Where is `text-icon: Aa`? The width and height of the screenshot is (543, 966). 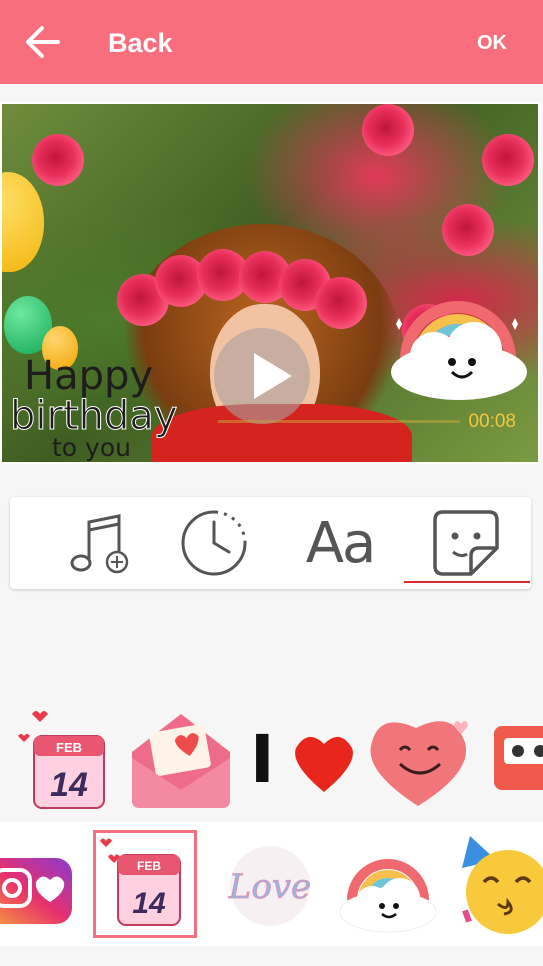
text-icon: Aa is located at coordinates (341, 543).